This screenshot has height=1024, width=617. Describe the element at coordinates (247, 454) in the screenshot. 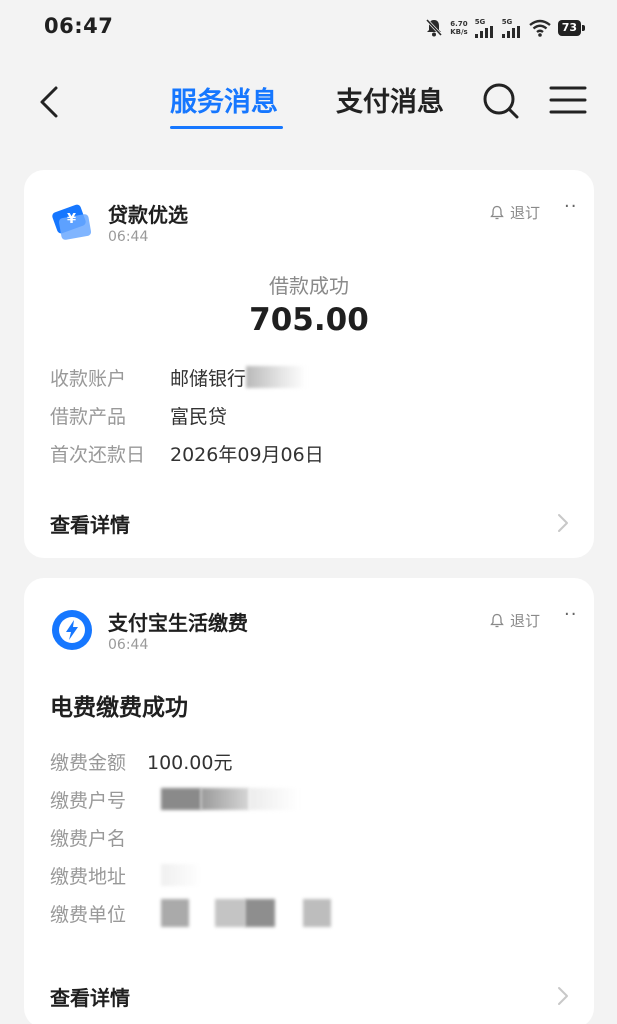

I see `row-value: 2026年09月06日` at that location.